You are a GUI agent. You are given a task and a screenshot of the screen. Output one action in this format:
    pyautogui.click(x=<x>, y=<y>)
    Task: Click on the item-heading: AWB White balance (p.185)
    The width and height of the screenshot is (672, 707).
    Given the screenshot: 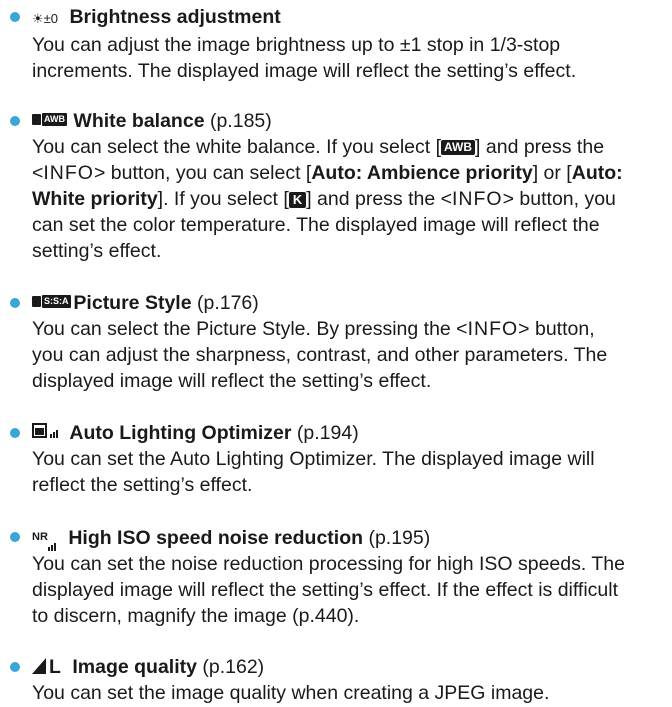 What is the action you would take?
    pyautogui.click(x=341, y=121)
    